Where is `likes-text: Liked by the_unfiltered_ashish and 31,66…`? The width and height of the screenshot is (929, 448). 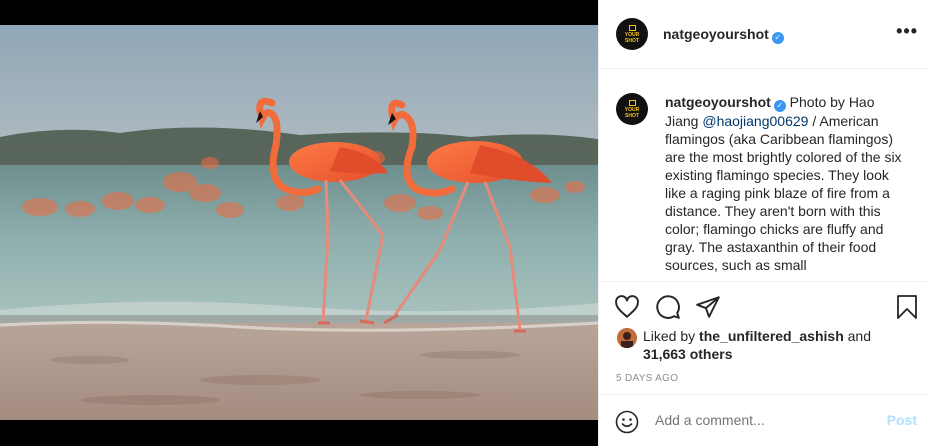
likes-text: Liked by the_unfiltered_ashish and 31,66… is located at coordinates (783, 345).